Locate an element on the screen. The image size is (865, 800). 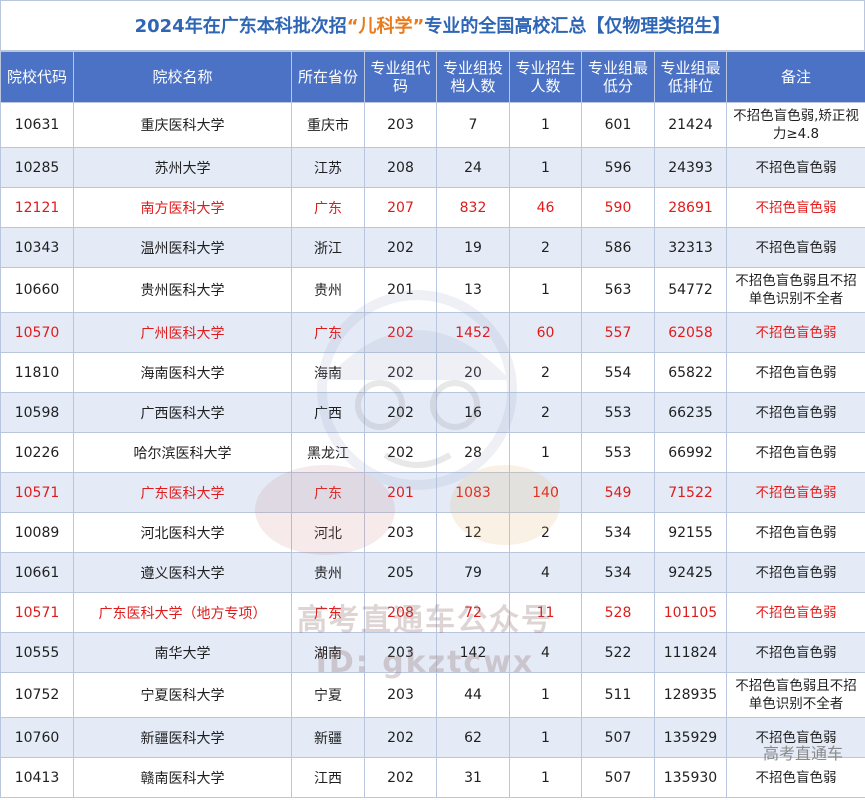
cell-applicants: 832 is located at coordinates (473, 207).